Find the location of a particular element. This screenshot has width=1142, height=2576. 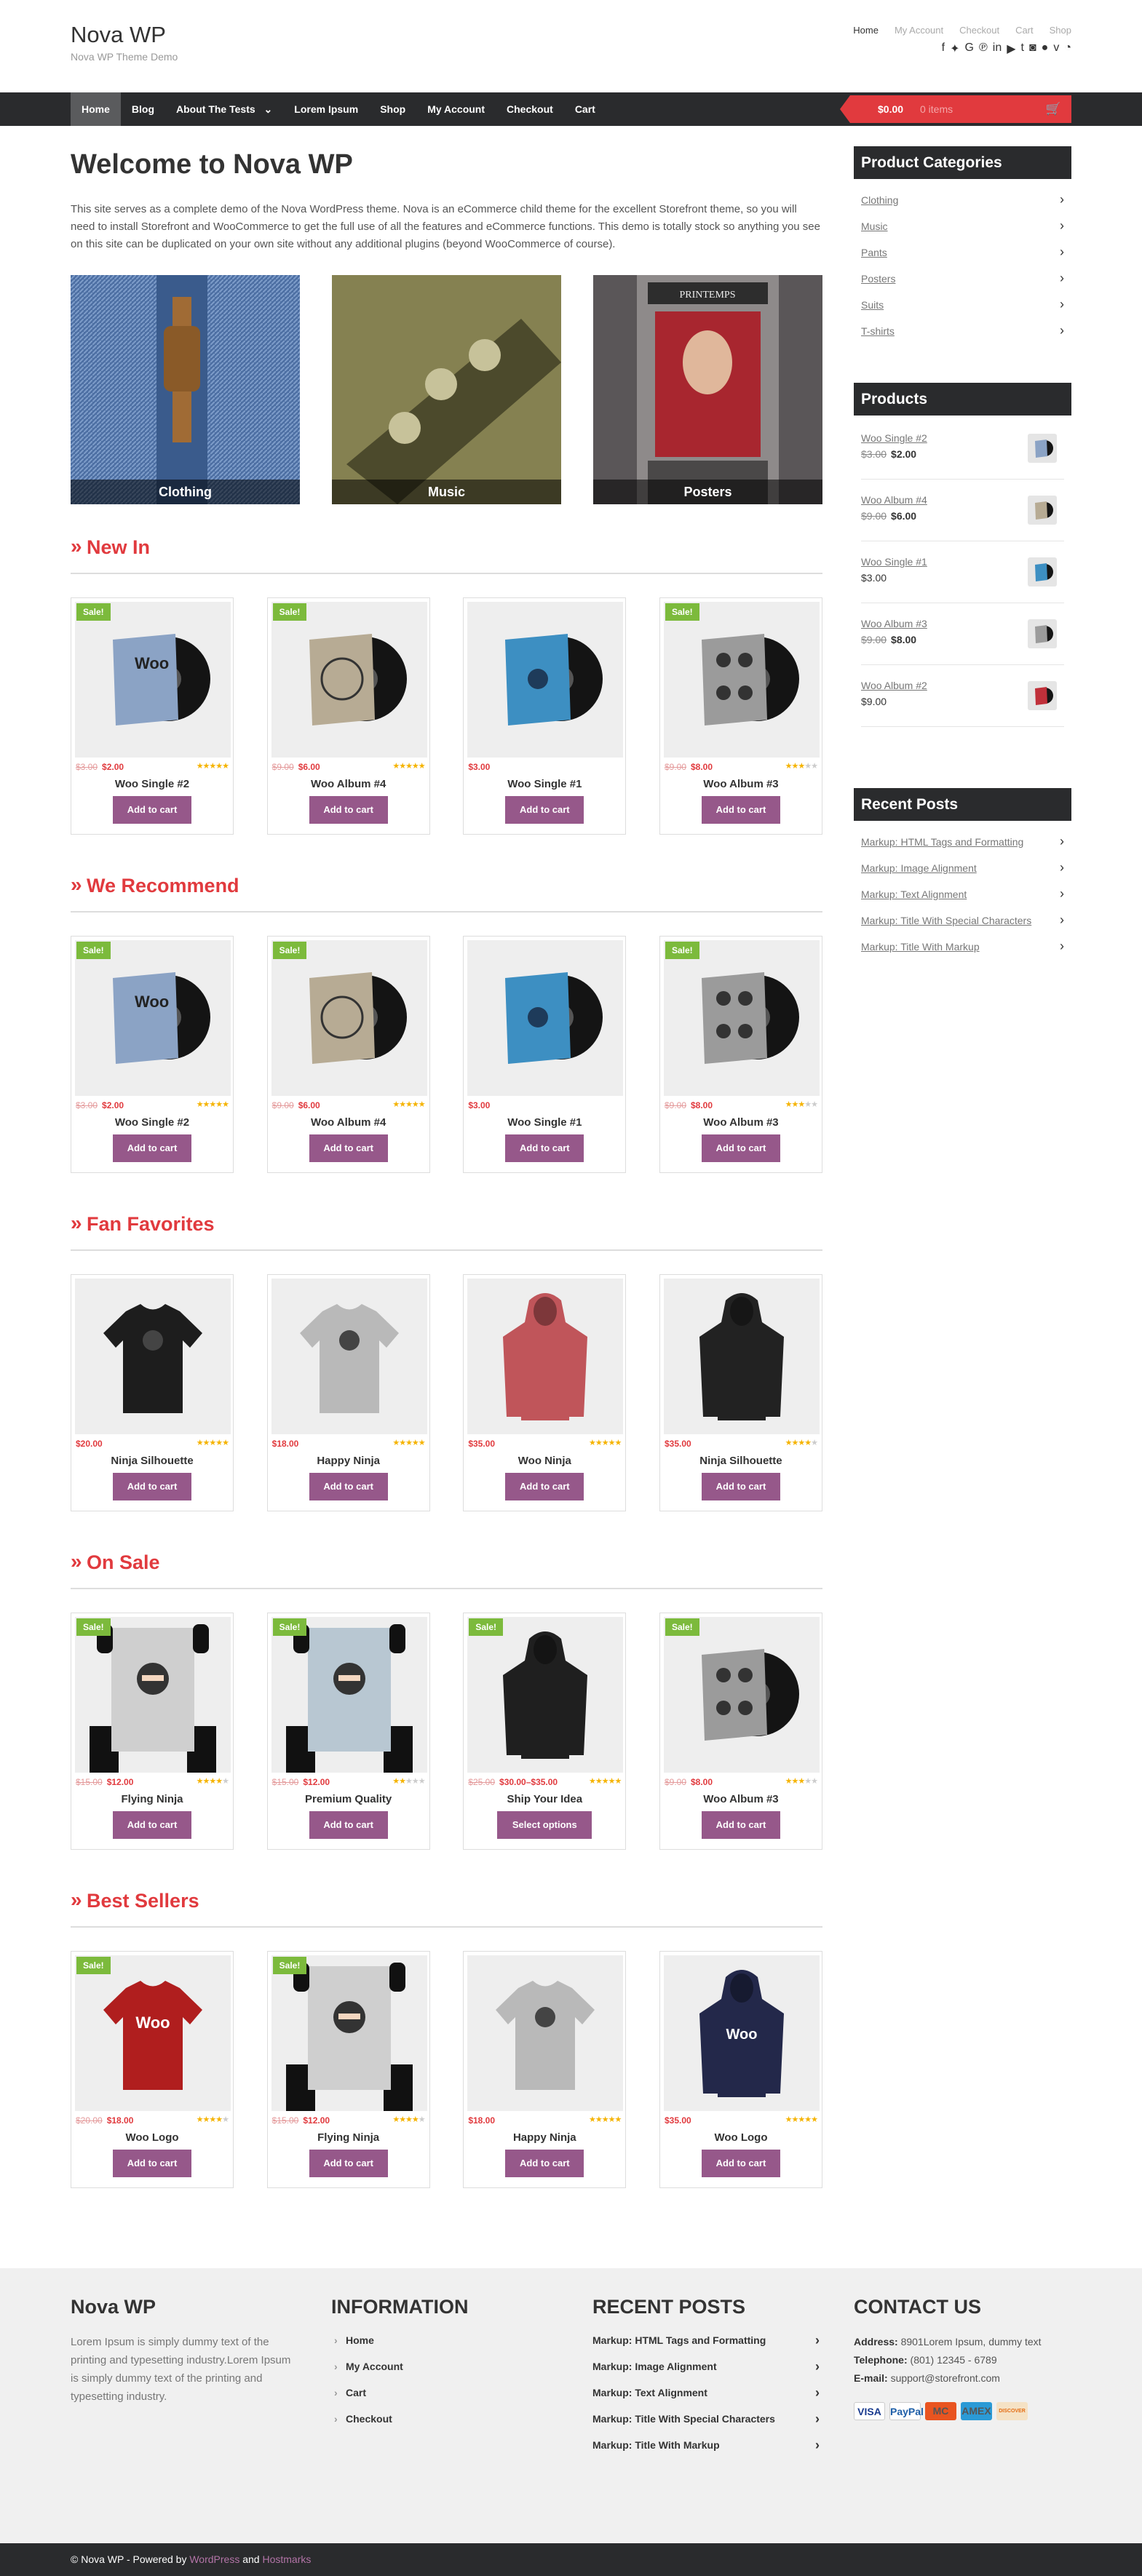

toplink-checkout: Checkout is located at coordinates (979, 30).